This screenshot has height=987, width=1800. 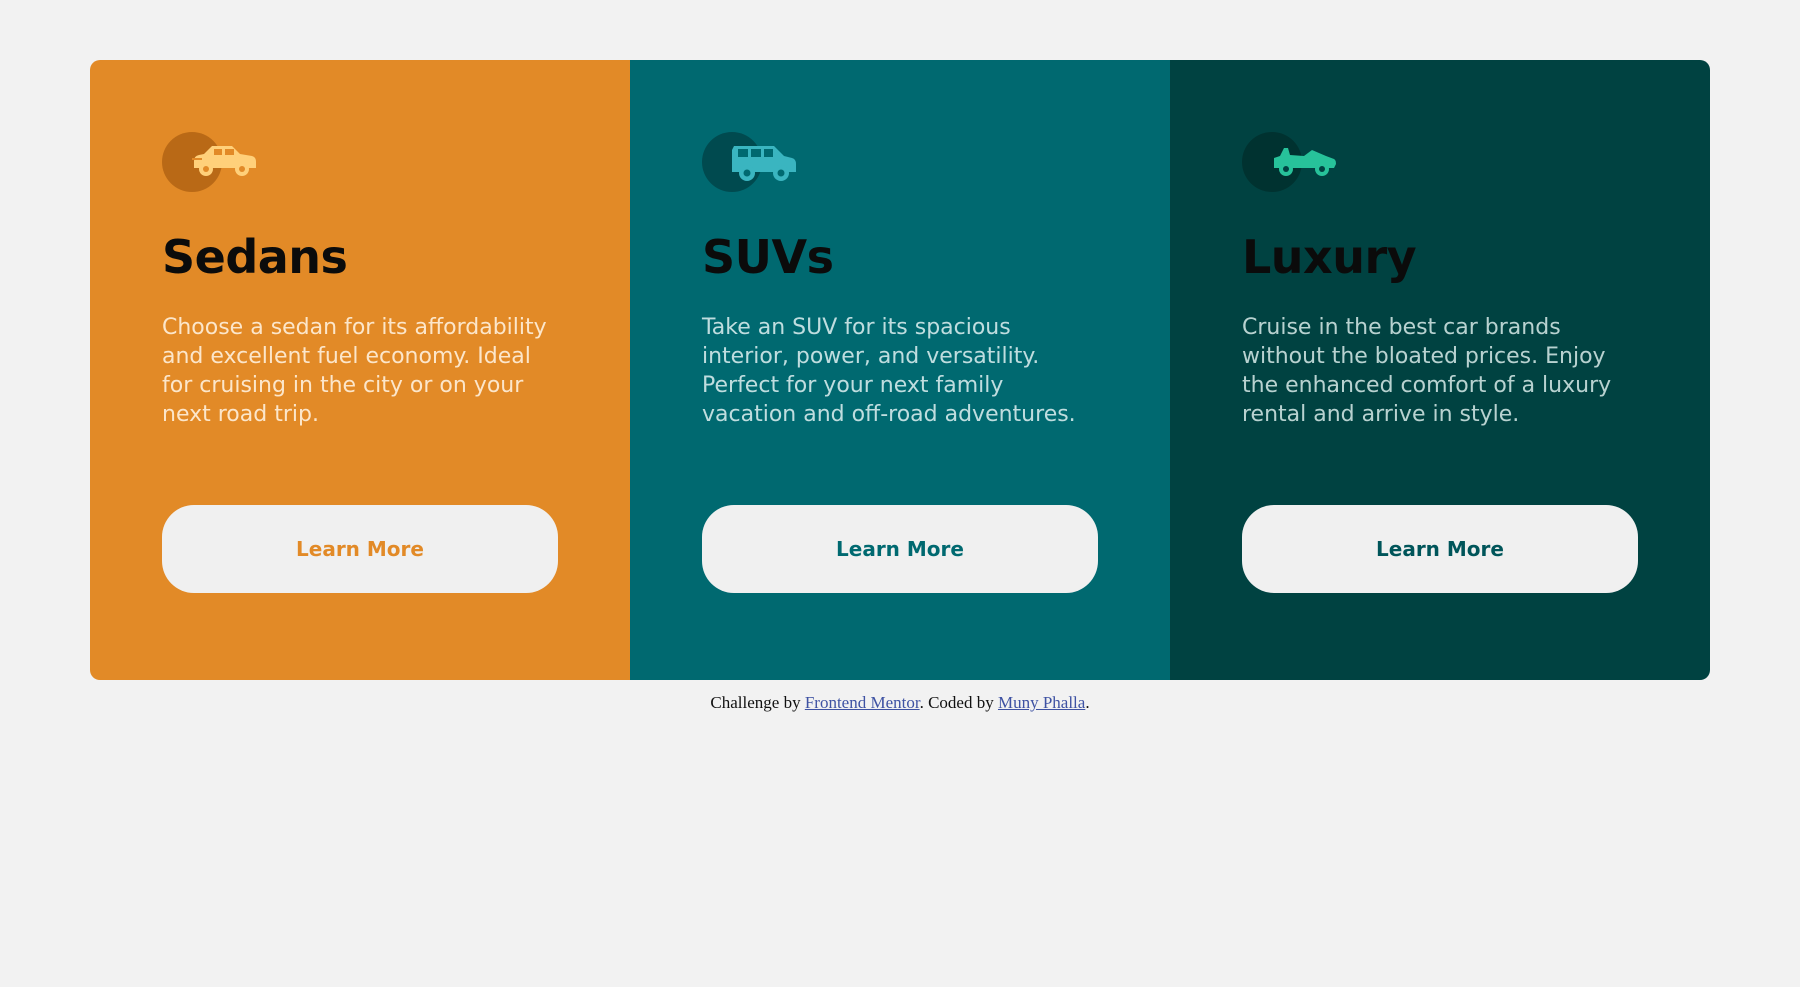 I want to click on footer-suffix: ., so click(x=1087, y=702).